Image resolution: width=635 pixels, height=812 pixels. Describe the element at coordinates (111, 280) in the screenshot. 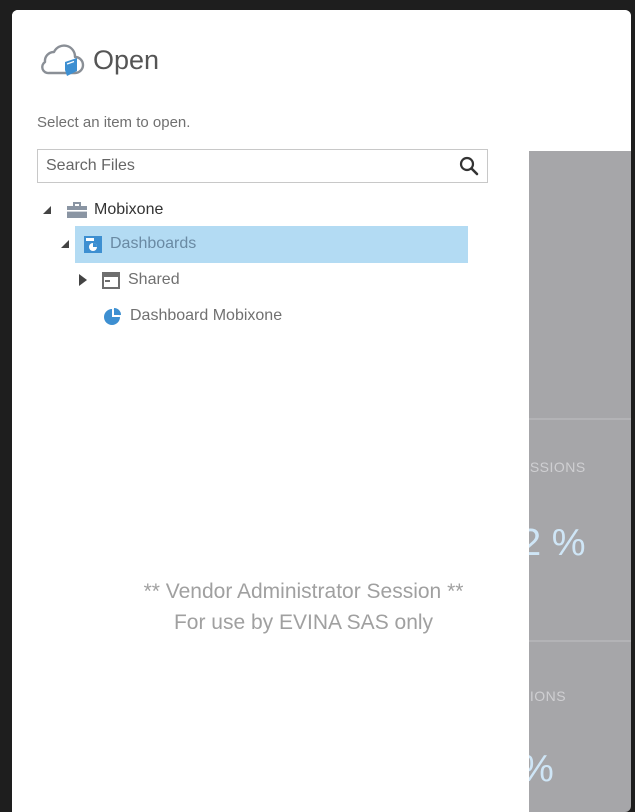

I see `folder-icon` at that location.